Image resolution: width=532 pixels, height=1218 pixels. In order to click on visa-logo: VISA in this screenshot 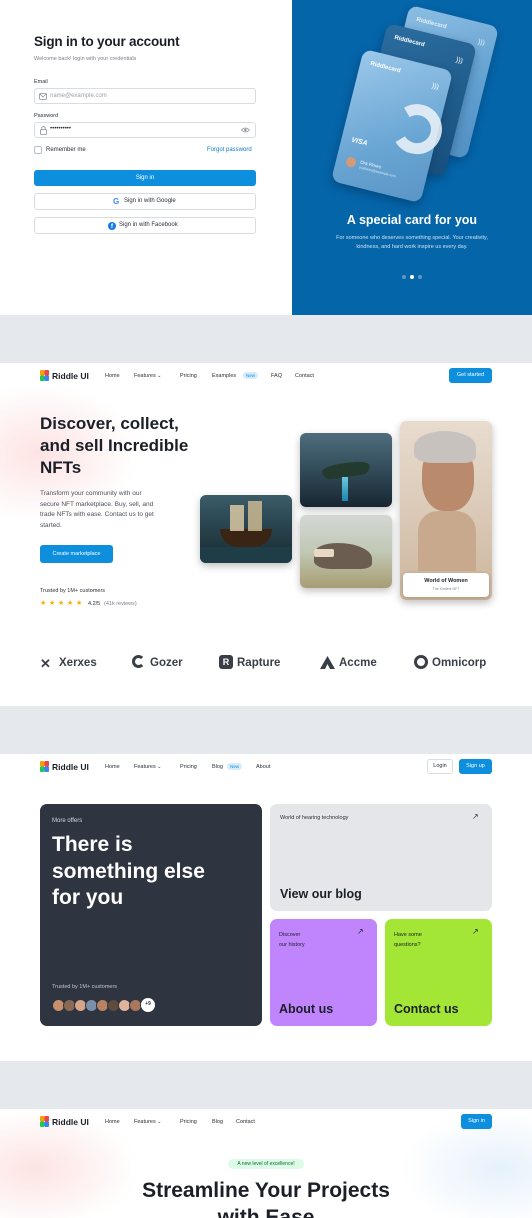, I will do `click(359, 142)`.